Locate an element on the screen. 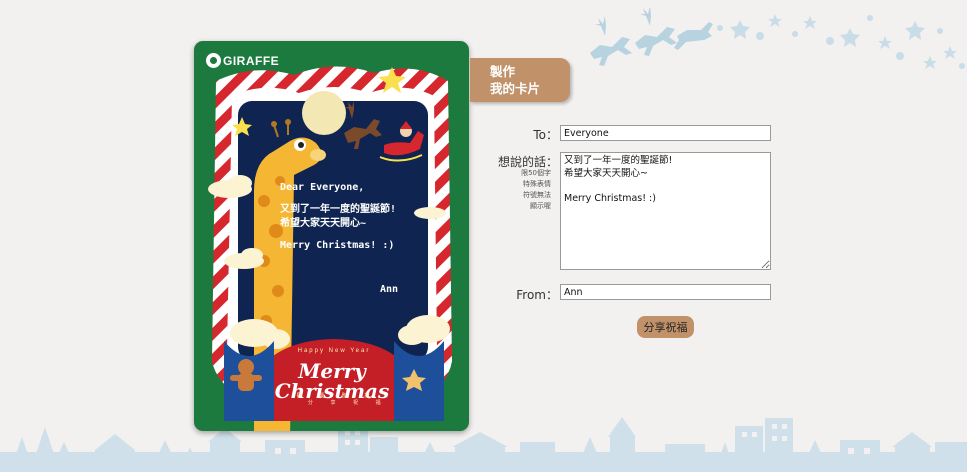 This screenshot has width=967, height=472. tab-line-1: 製作 is located at coordinates (503, 71).